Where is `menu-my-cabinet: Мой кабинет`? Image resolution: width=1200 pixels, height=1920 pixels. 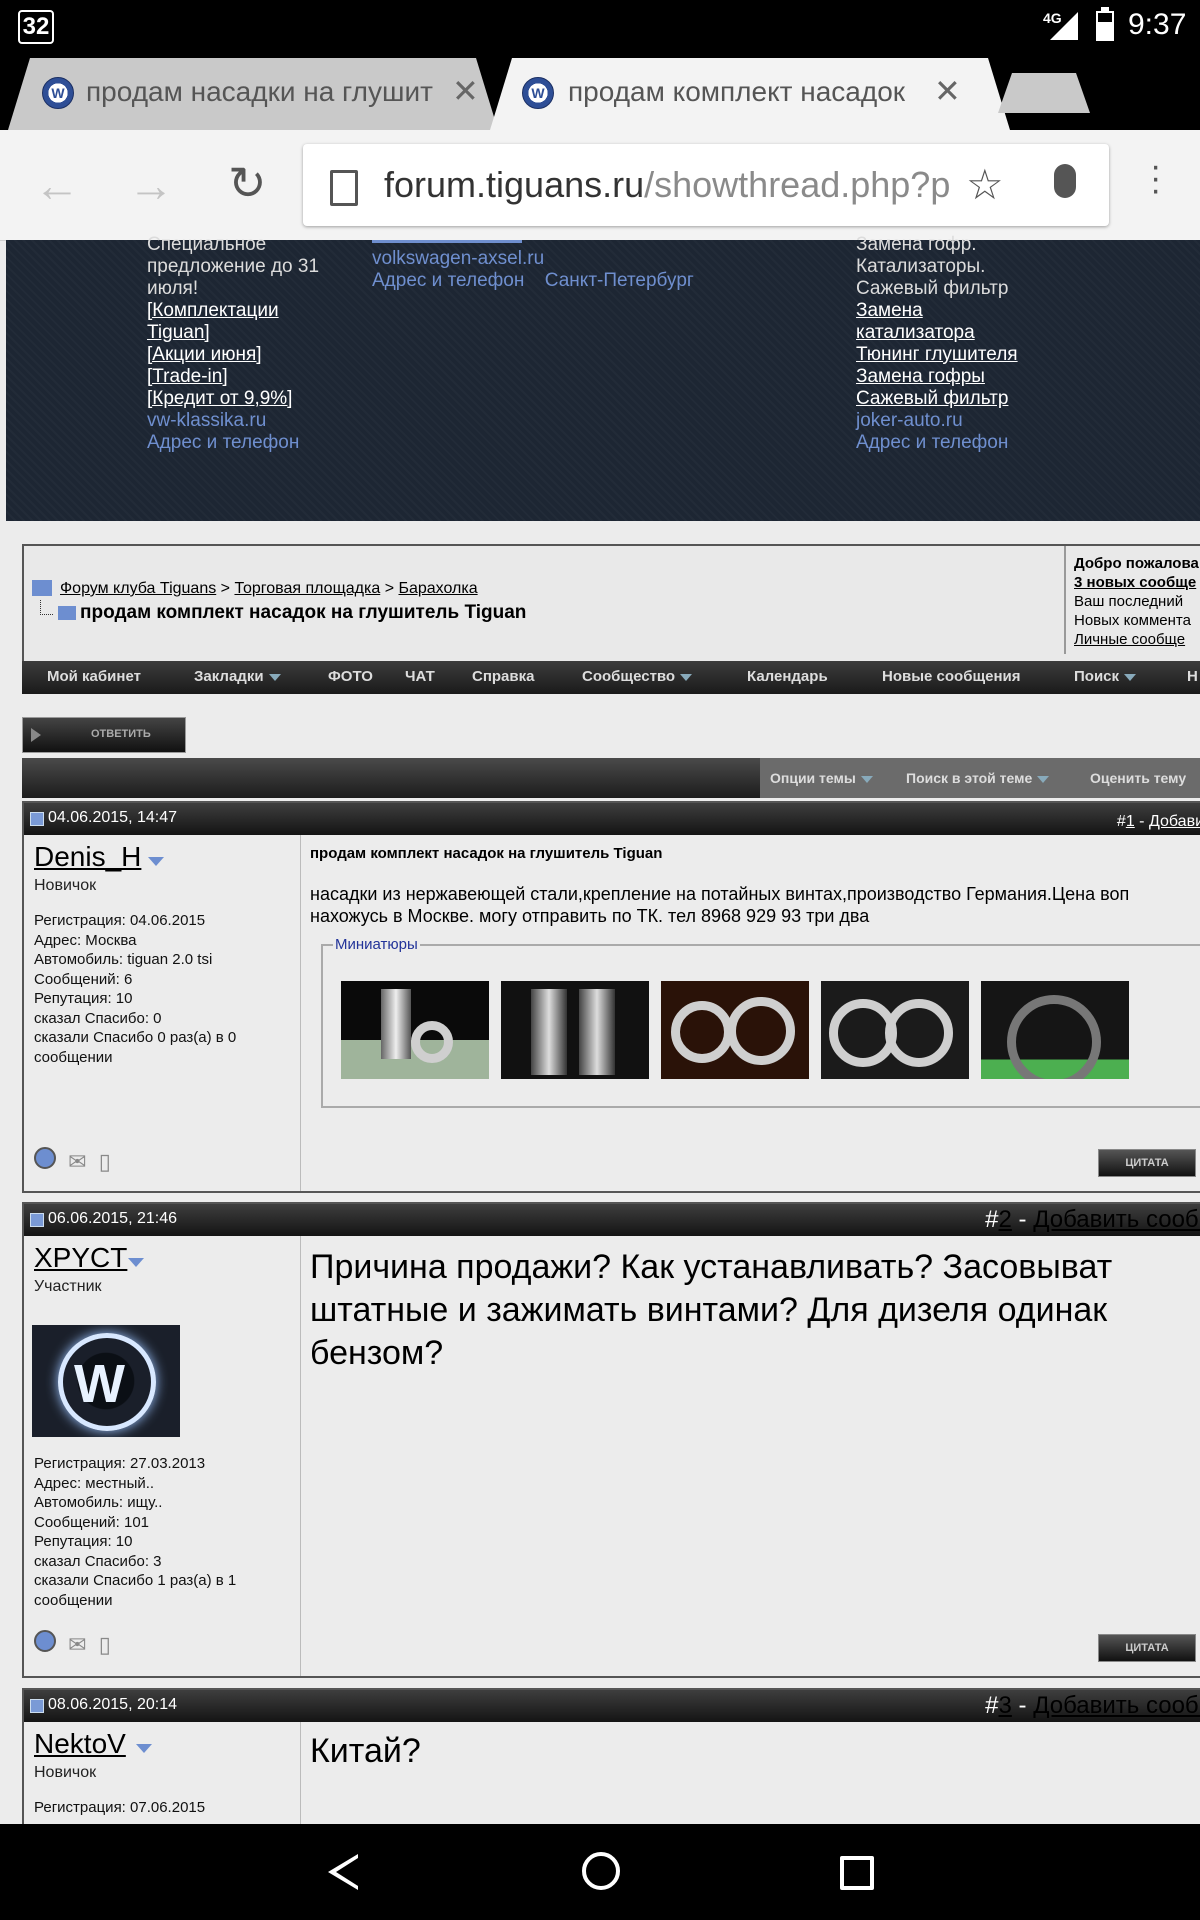
menu-my-cabinet: Мой кабинет is located at coordinates (94, 676).